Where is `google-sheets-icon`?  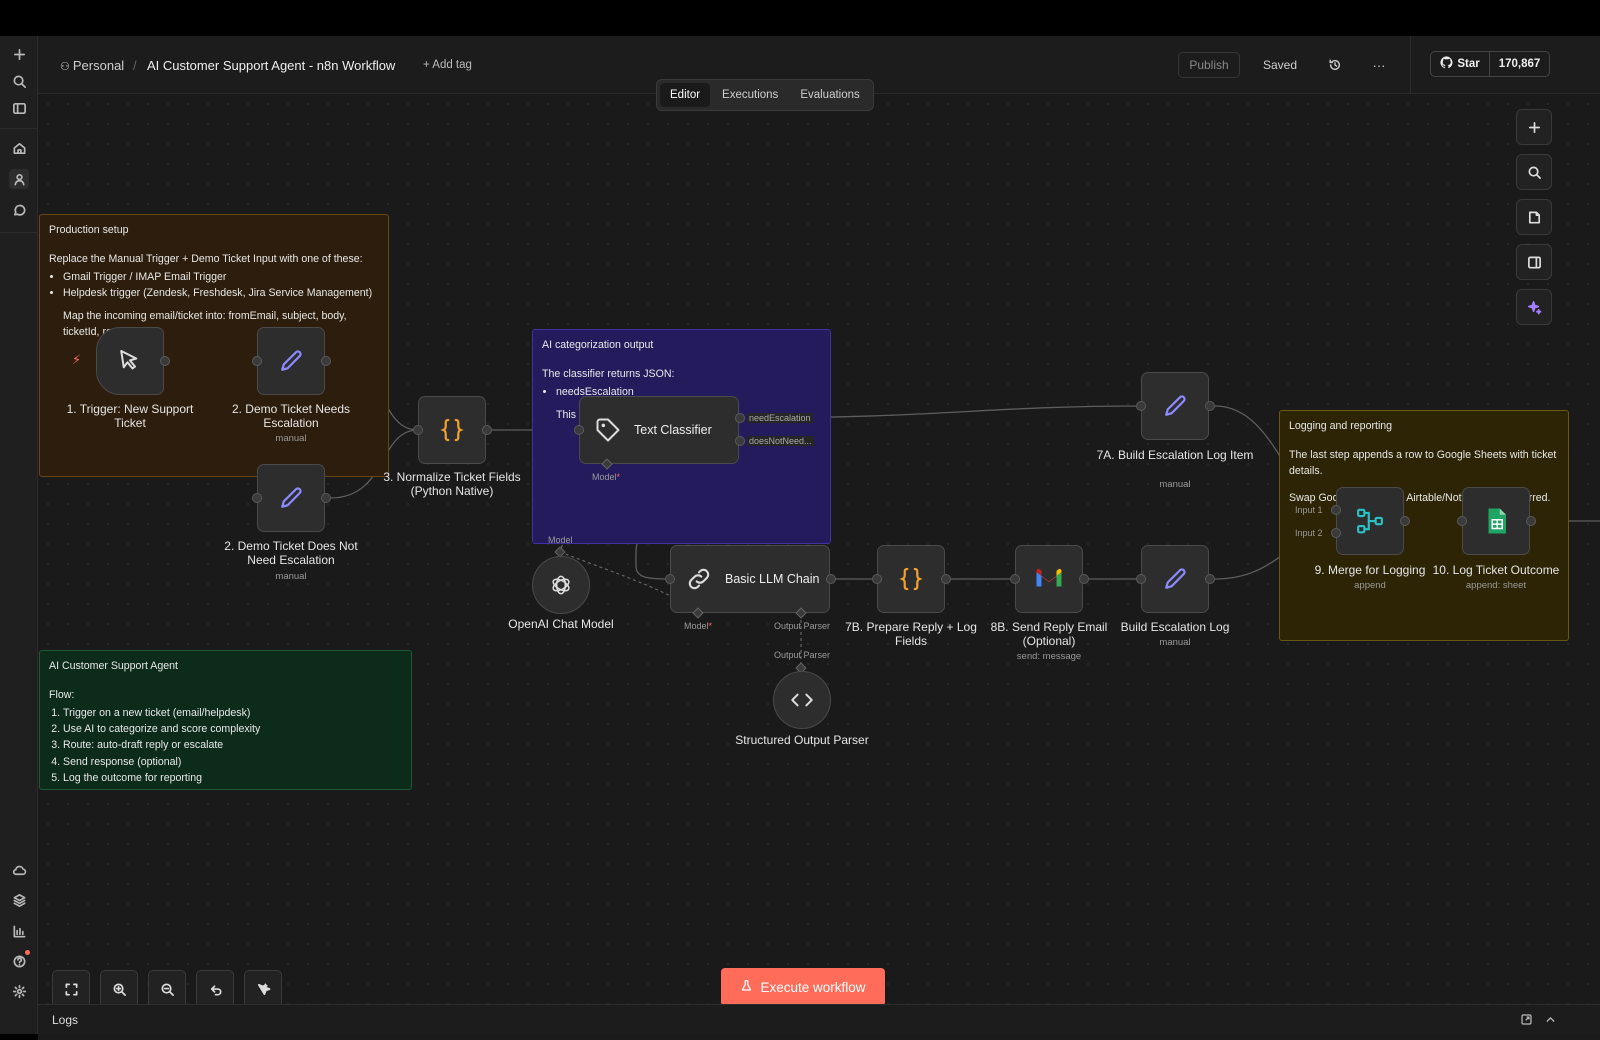 google-sheets-icon is located at coordinates (1497, 521).